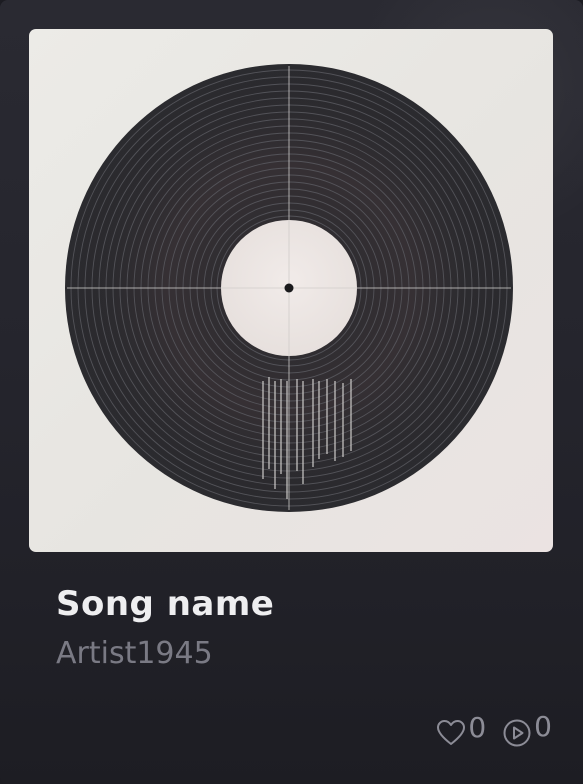 The image size is (583, 784). I want to click on artist-name: Artist1945, so click(134, 653).